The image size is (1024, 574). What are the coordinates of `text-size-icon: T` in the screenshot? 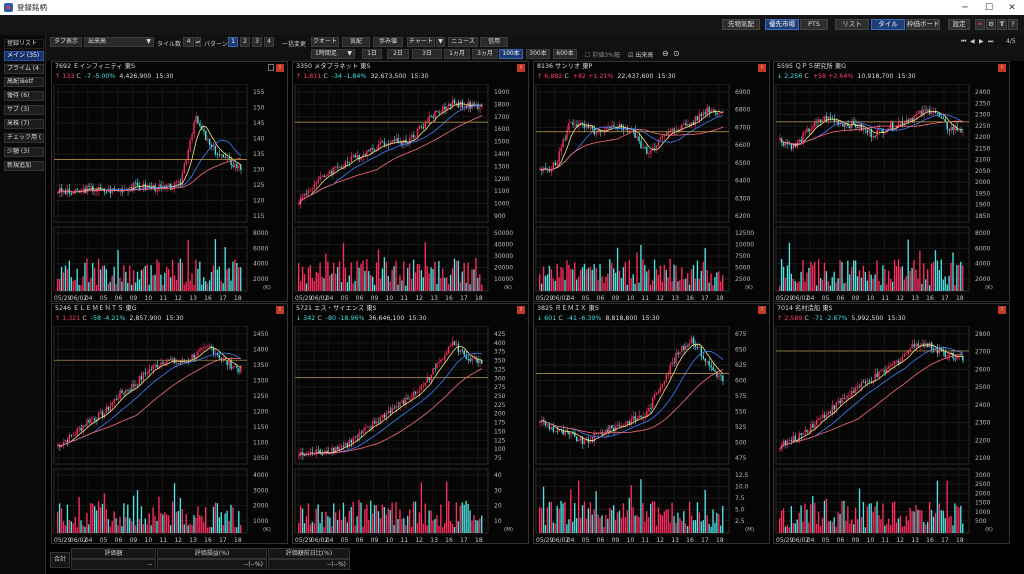 It's located at (1002, 24).